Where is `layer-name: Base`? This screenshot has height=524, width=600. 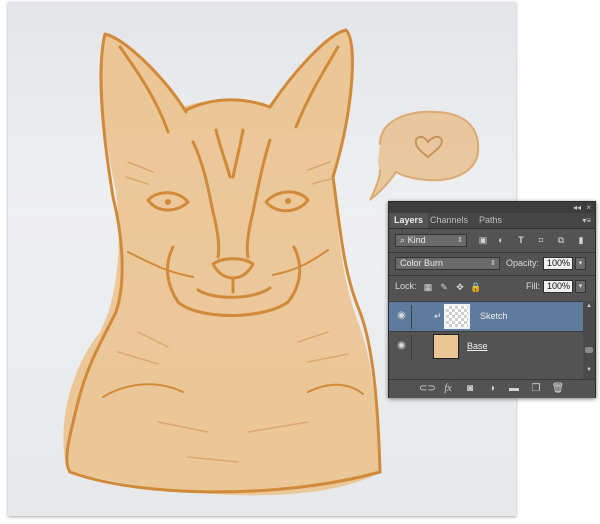 layer-name: Base is located at coordinates (477, 346).